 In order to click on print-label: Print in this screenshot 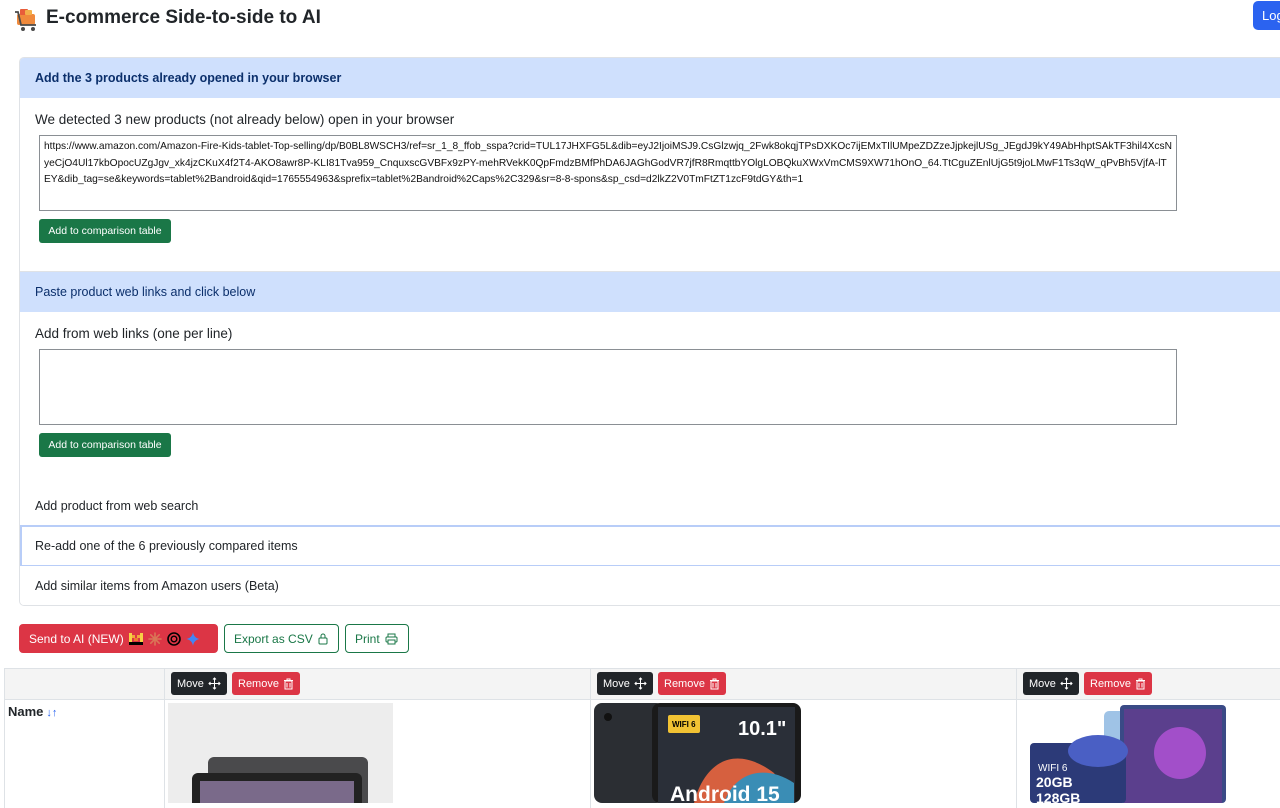, I will do `click(367, 638)`.